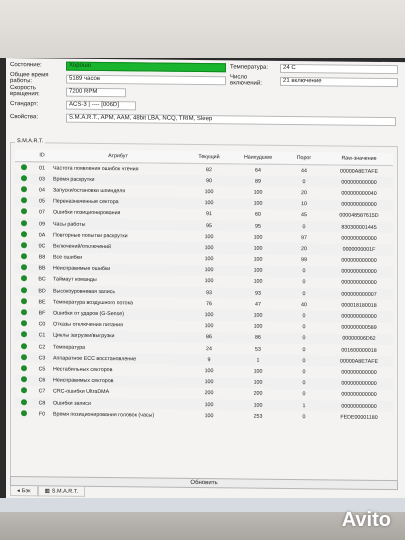  I want to click on cell-id: 01, so click(42, 168).